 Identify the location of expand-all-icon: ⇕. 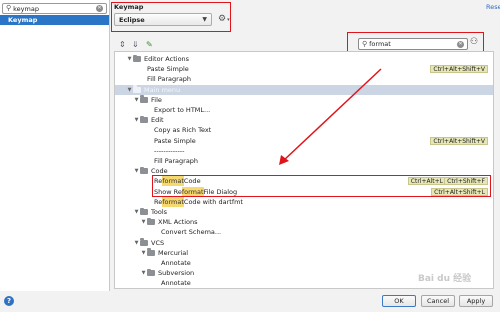
(122, 44).